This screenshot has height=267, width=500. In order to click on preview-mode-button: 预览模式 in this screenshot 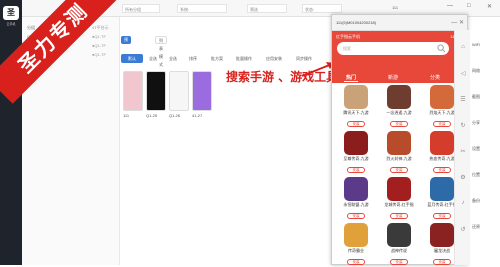, I will do `click(126, 51)`.